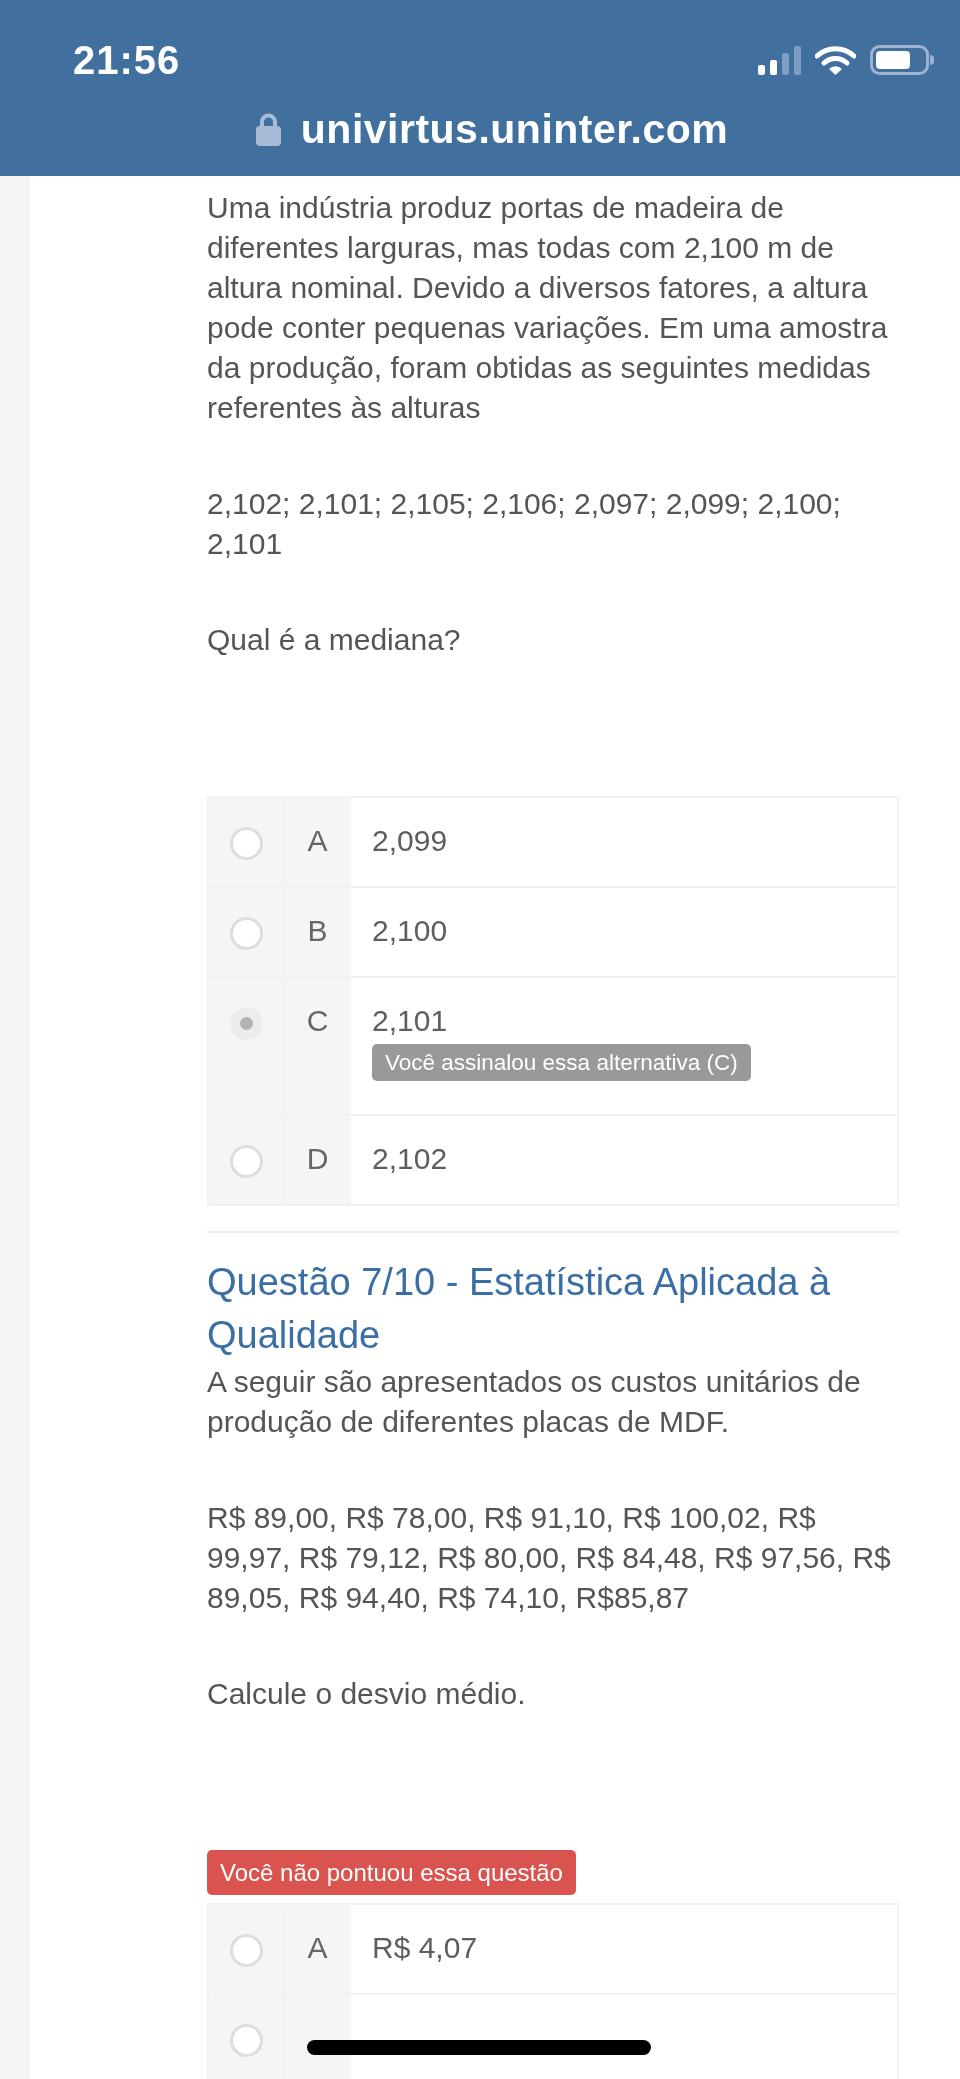 The height and width of the screenshot is (2079, 960). What do you see at coordinates (902, 60) in the screenshot?
I see `battery-icon` at bounding box center [902, 60].